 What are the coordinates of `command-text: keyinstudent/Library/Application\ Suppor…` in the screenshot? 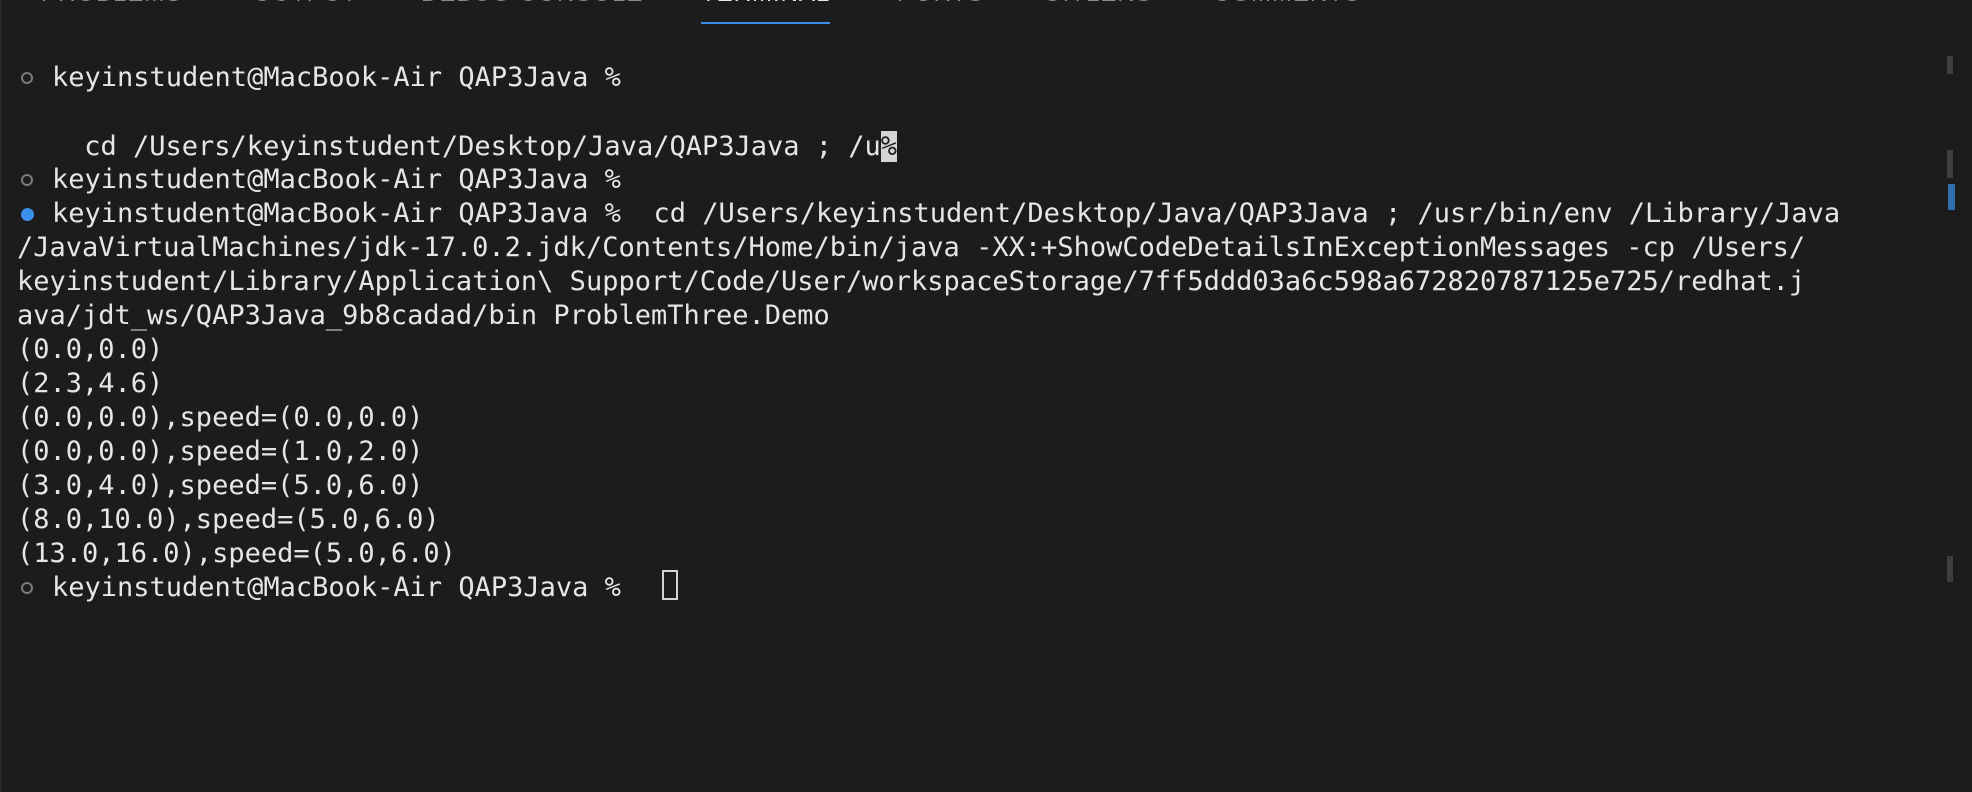 It's located at (911, 281).